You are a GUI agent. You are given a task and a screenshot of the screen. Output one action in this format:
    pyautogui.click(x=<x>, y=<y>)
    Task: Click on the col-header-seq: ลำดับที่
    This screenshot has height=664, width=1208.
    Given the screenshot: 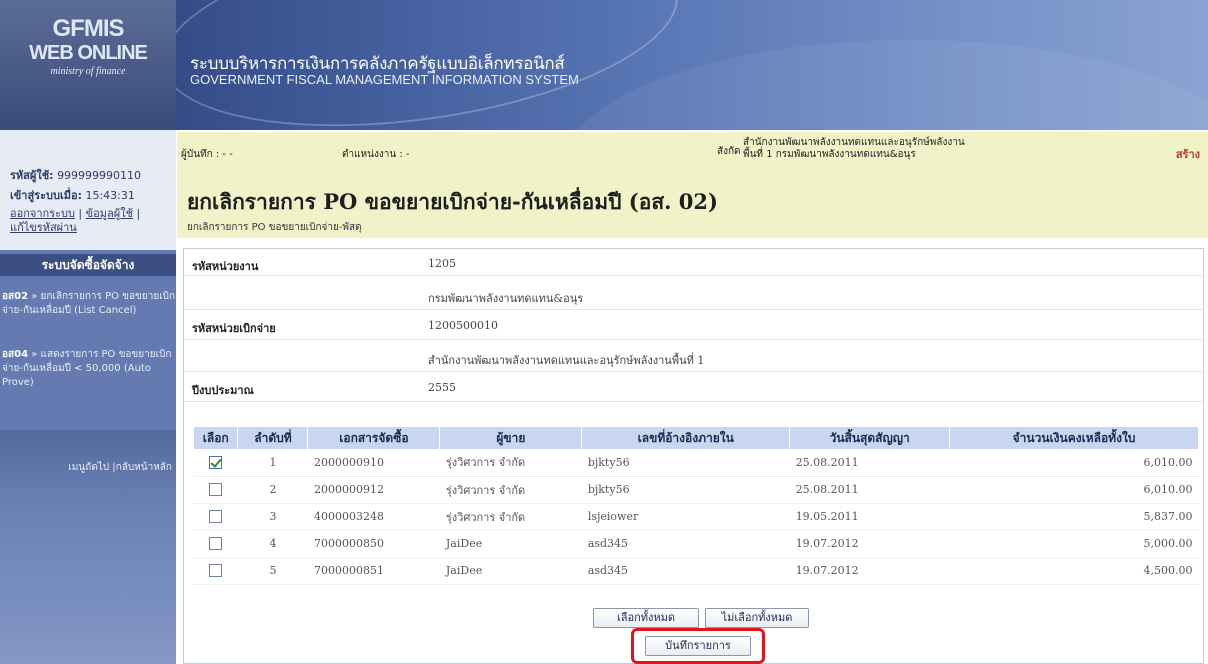 What is the action you would take?
    pyautogui.click(x=273, y=438)
    